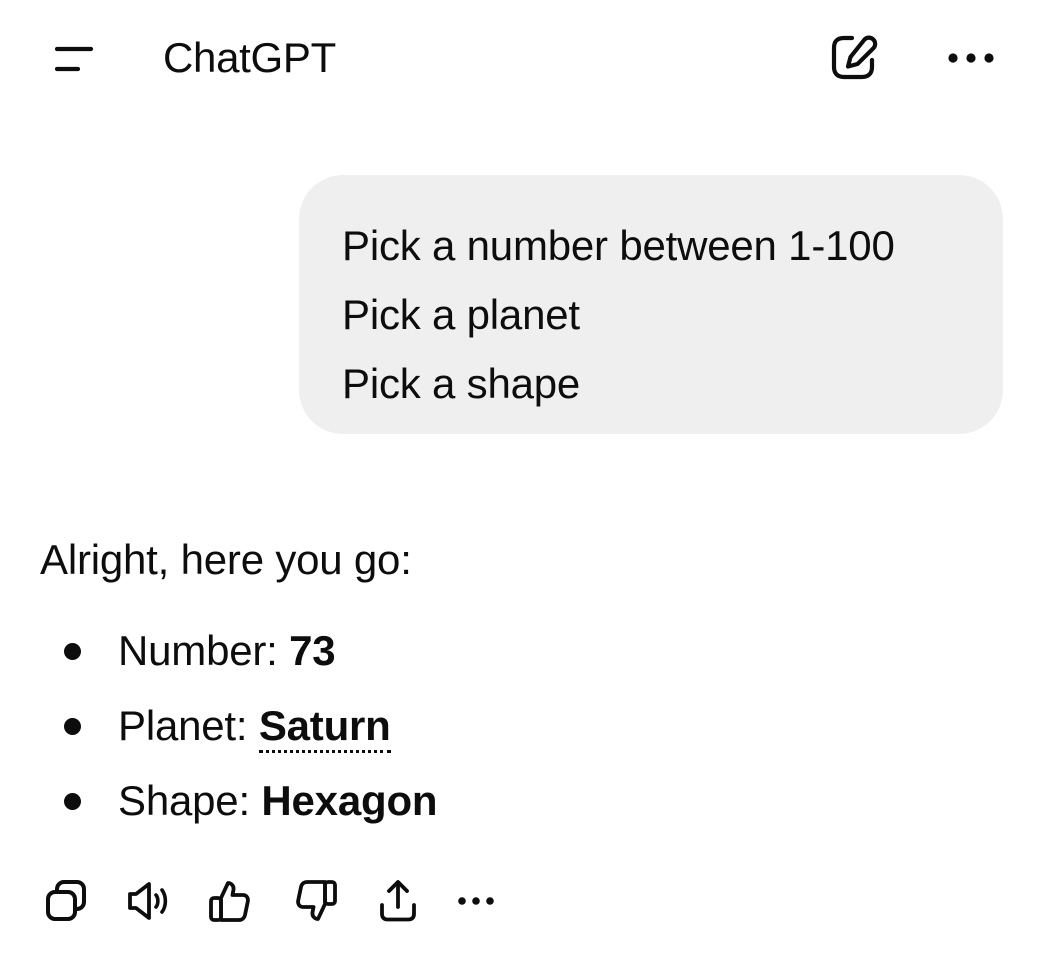 Image resolution: width=1044 pixels, height=980 pixels. I want to click on item-value: 73, so click(312, 650).